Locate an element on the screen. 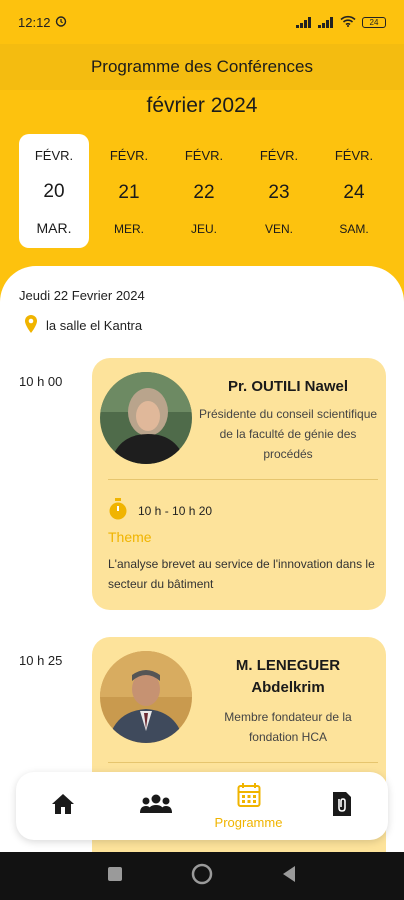  stopwatch-icon is located at coordinates (118, 510).